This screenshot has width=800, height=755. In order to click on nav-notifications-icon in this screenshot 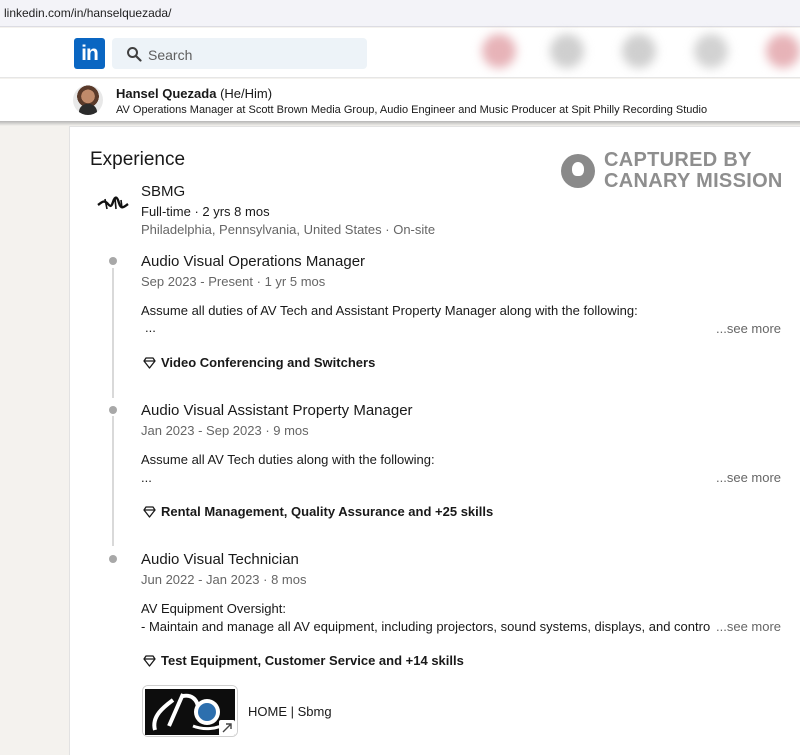, I will do `click(783, 51)`.